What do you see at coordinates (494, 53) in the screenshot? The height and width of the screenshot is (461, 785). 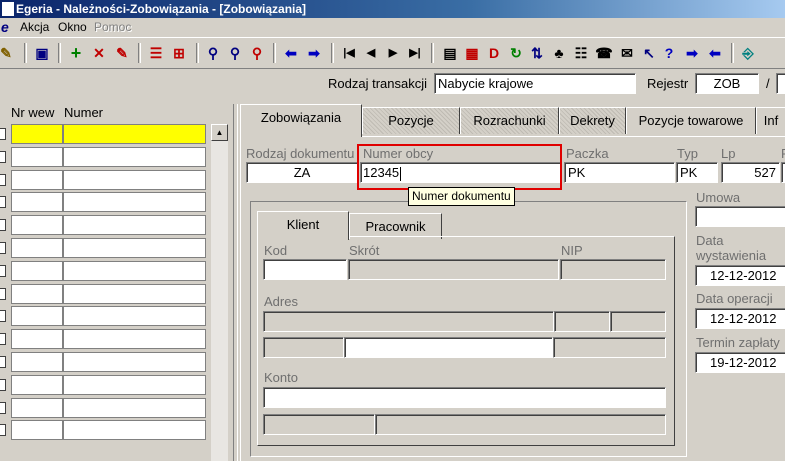 I see `document-d-icon: D` at bounding box center [494, 53].